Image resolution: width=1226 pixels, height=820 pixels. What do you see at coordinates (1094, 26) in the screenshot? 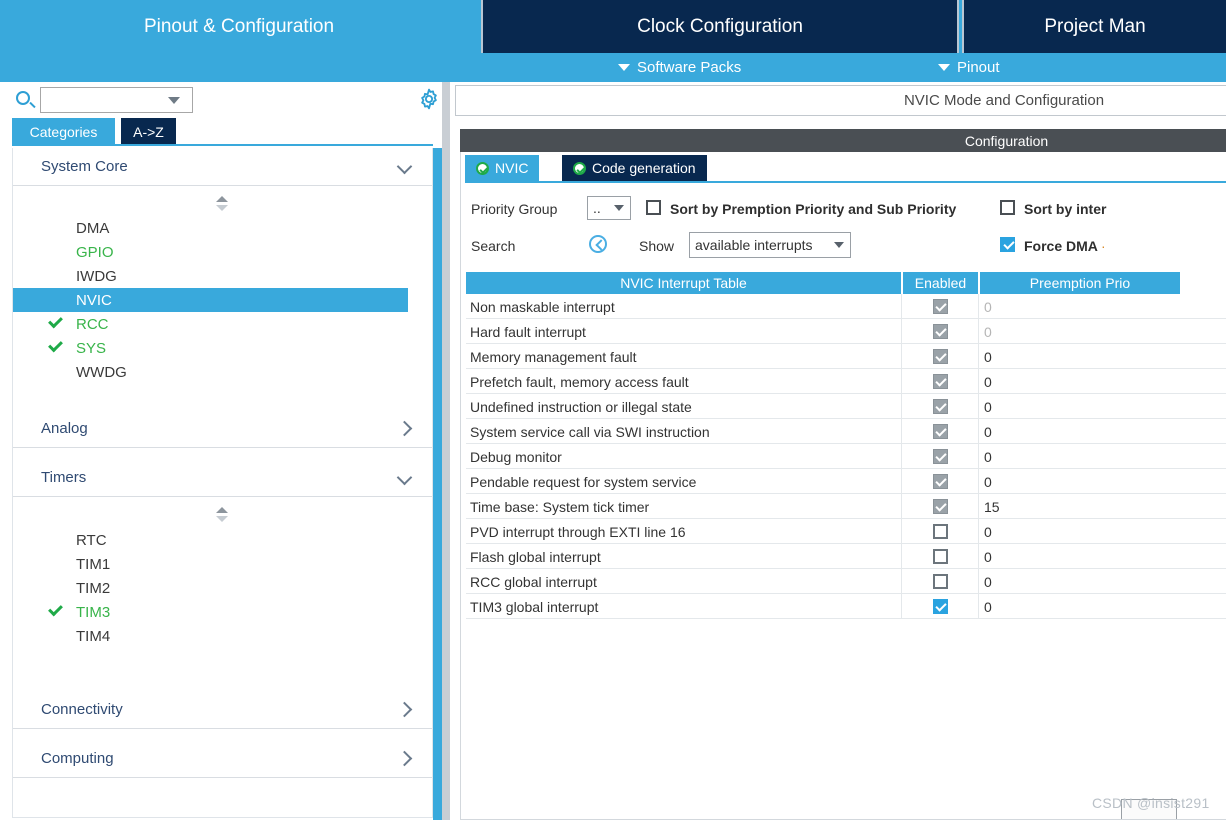
I see `tab-project-manager: Project Man` at bounding box center [1094, 26].